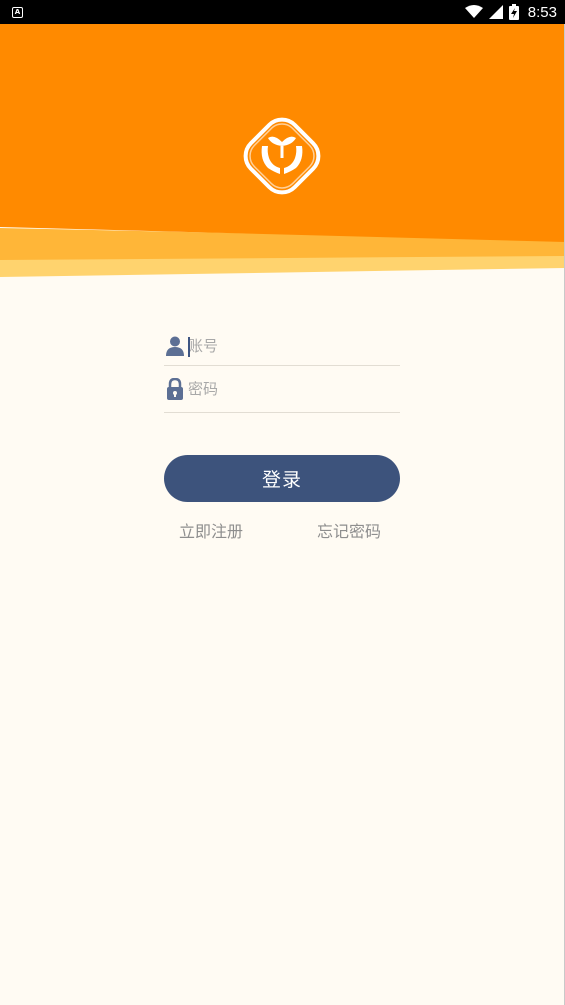 The image size is (565, 1005). I want to click on app-logo, so click(282, 156).